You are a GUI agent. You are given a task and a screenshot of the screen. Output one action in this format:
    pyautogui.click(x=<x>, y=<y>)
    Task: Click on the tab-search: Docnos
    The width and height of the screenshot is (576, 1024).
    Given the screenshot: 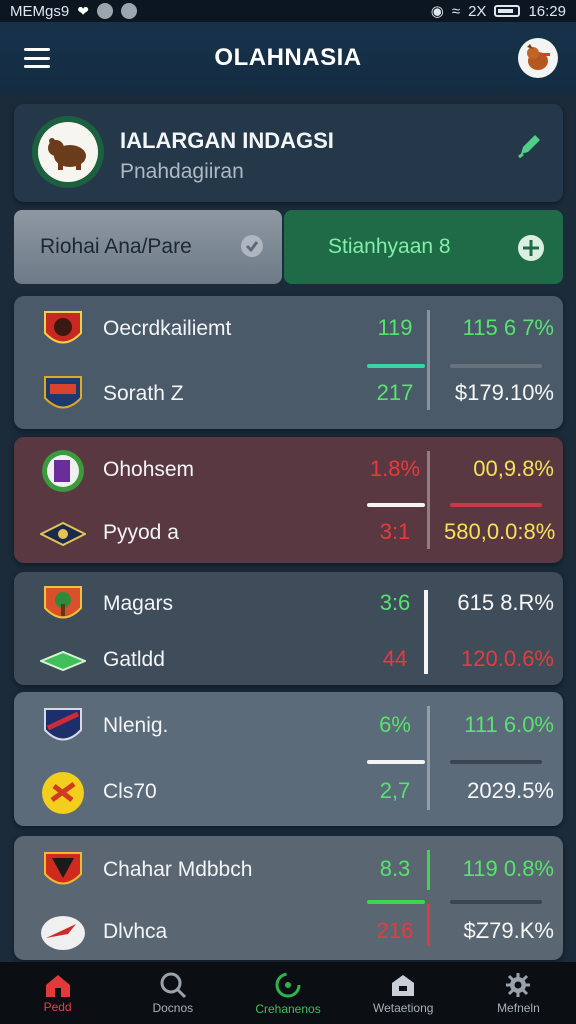 What is the action you would take?
    pyautogui.click(x=172, y=993)
    